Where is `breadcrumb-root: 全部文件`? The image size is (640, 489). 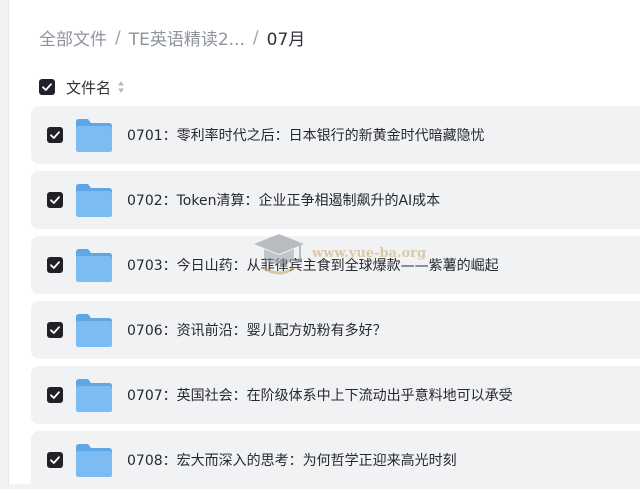 breadcrumb-root: 全部文件 is located at coordinates (73, 37).